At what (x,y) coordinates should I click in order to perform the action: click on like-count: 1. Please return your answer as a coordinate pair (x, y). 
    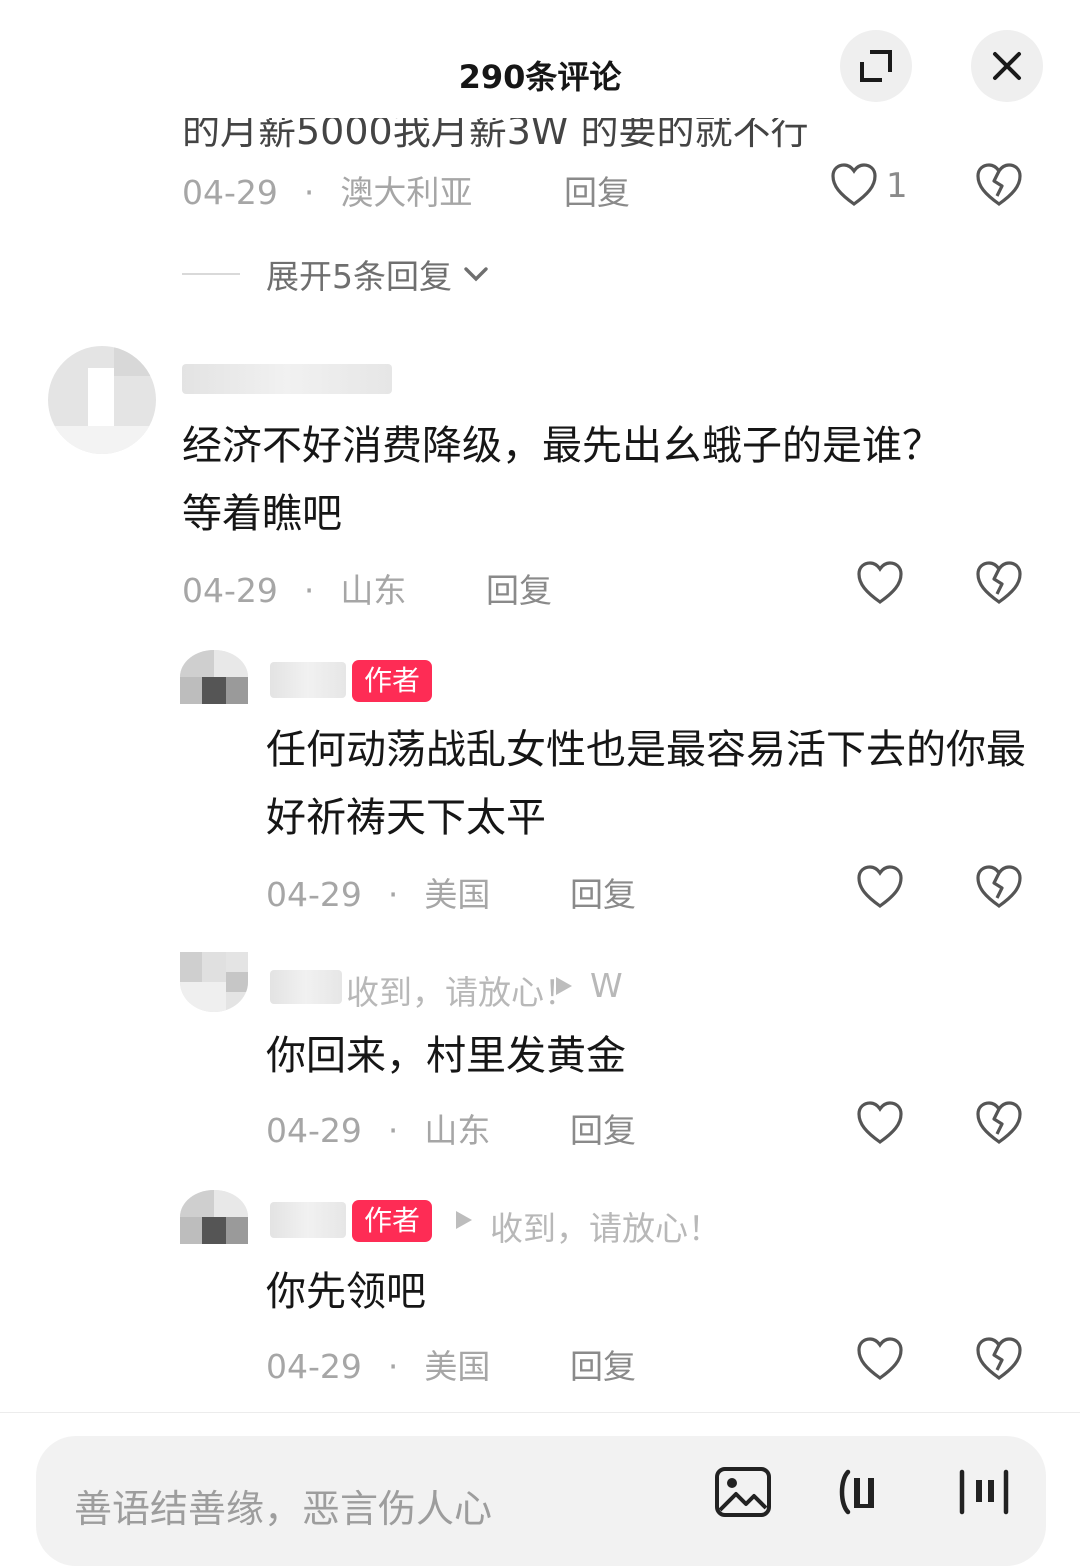
    Looking at the image, I should click on (897, 186).